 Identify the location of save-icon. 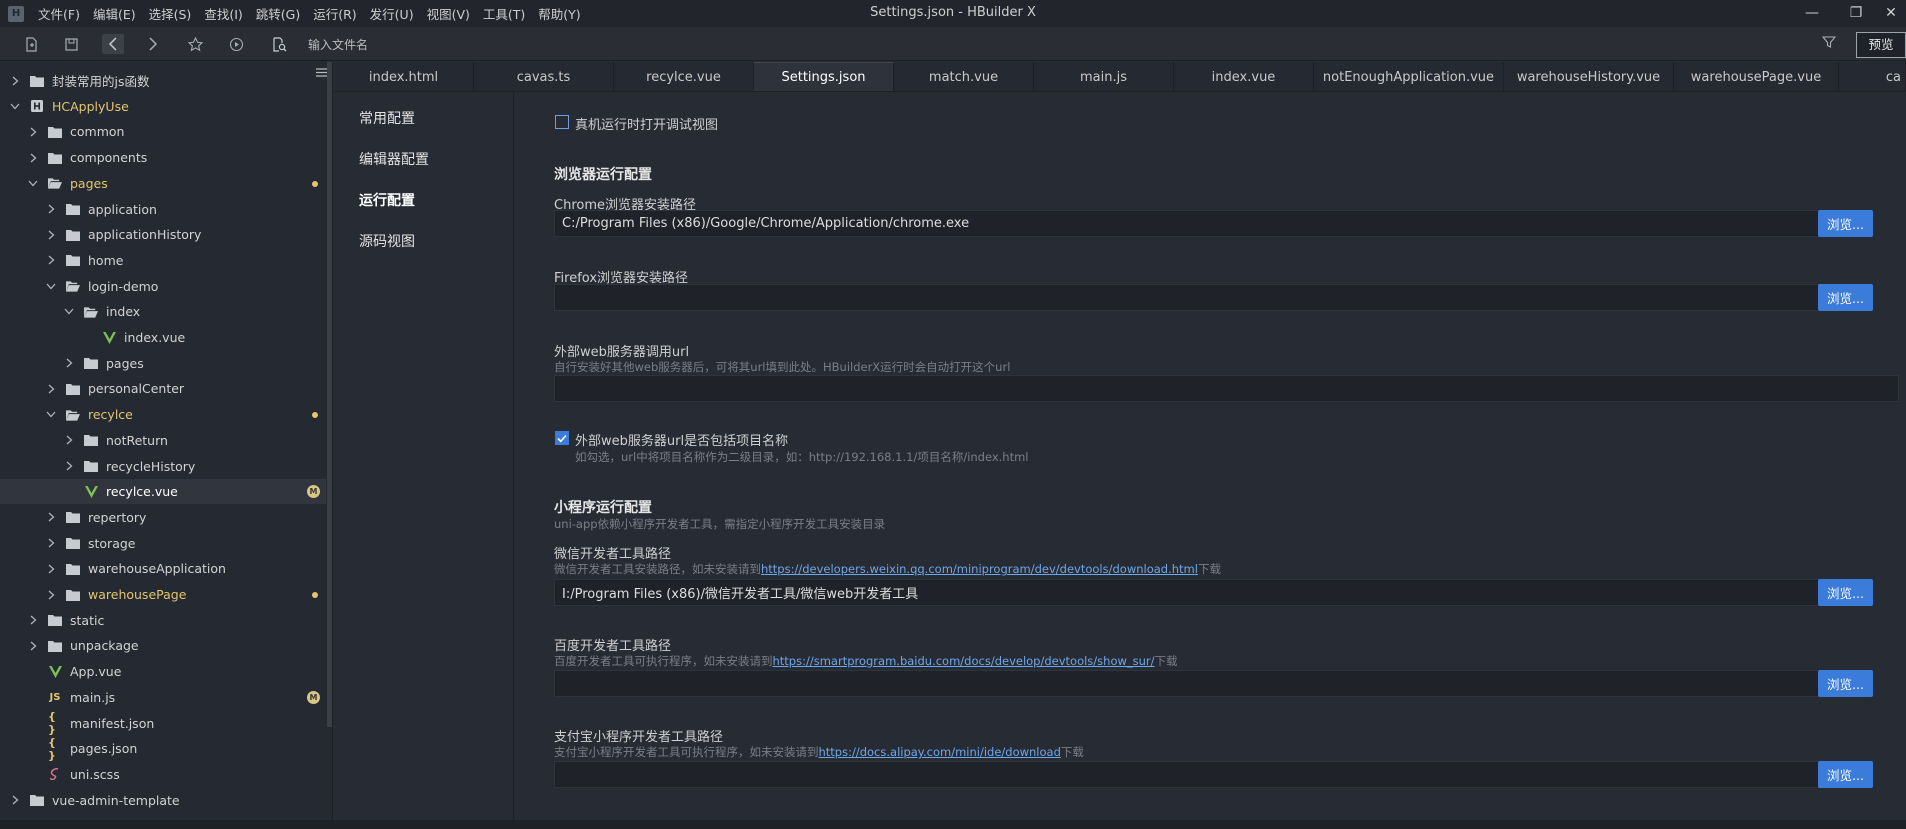
(71, 44).